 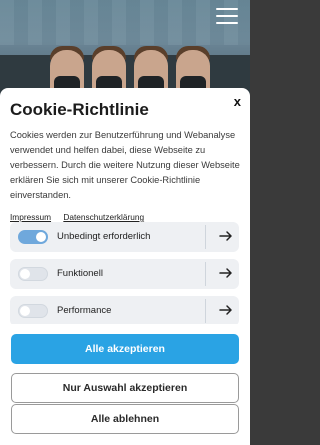 I want to click on category-label: Funktionell, so click(x=80, y=273).